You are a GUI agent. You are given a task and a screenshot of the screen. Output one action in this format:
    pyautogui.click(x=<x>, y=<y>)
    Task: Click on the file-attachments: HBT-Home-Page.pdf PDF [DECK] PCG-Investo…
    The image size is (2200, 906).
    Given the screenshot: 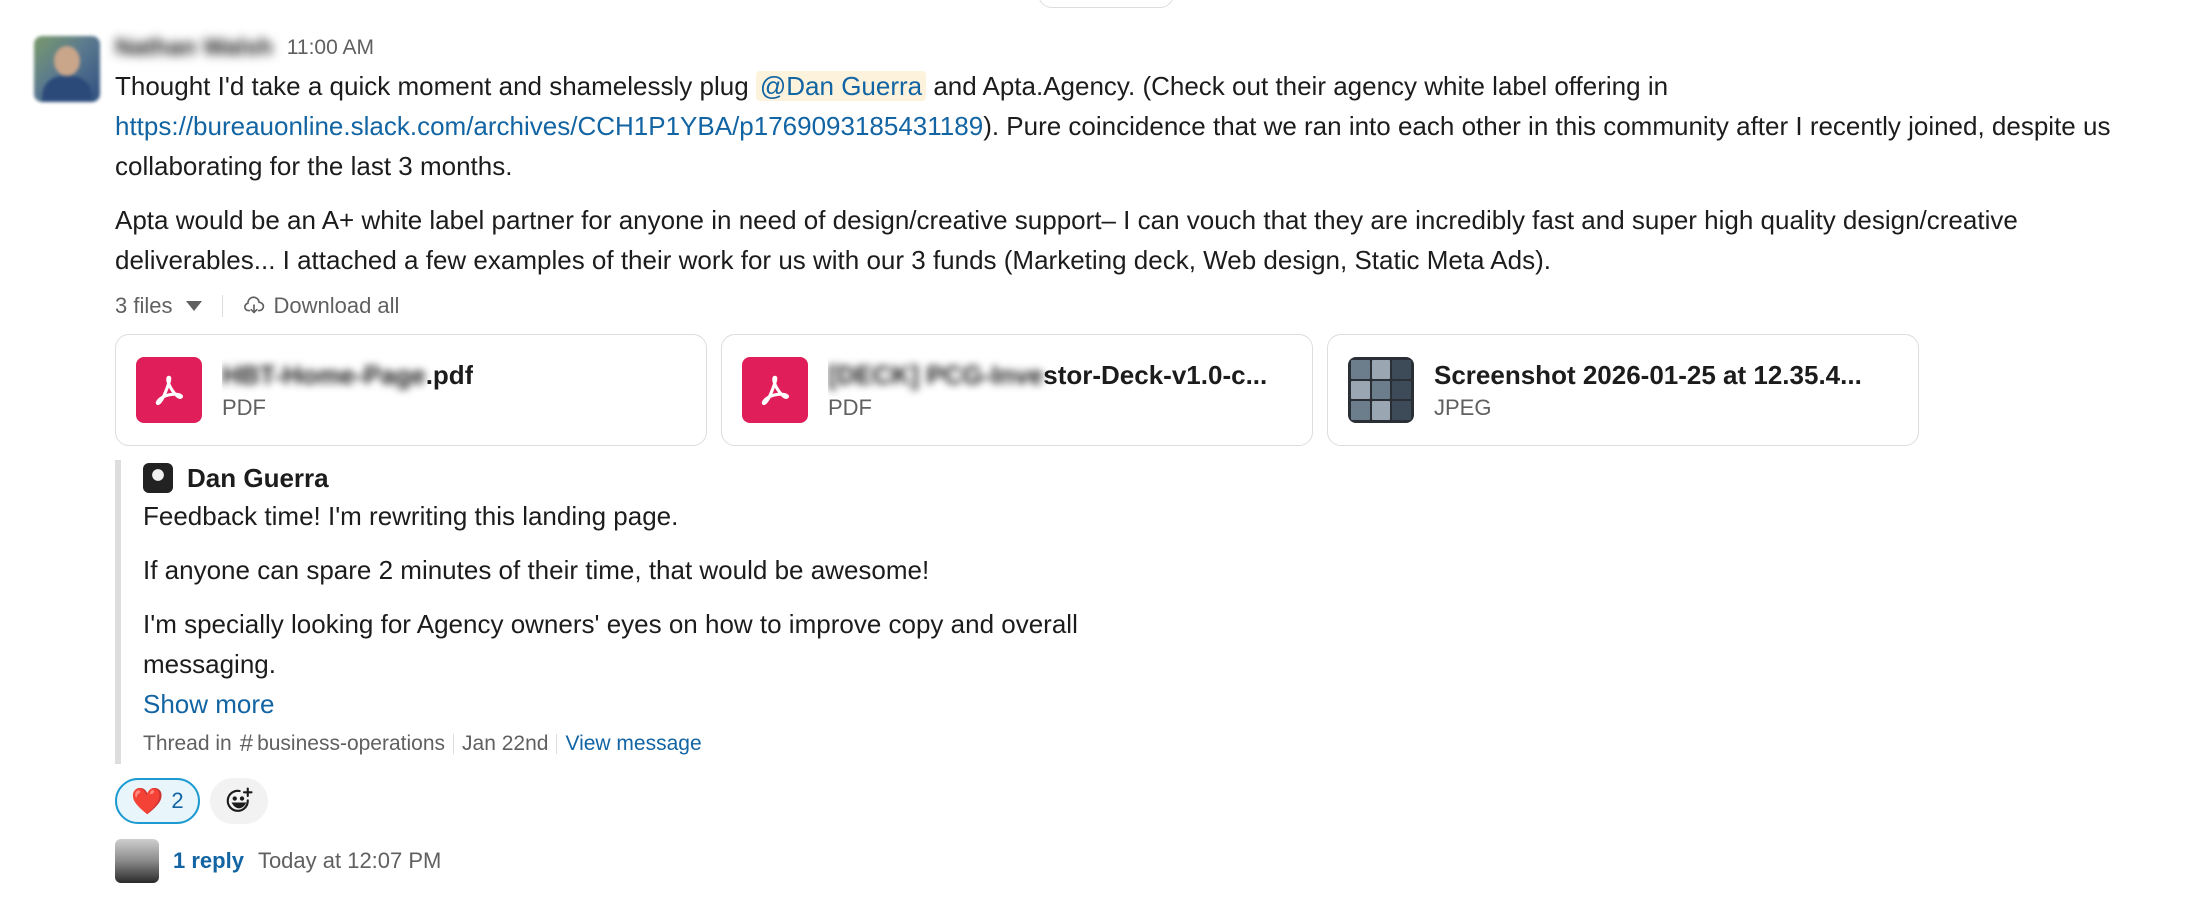 What is the action you would take?
    pyautogui.click(x=1150, y=390)
    